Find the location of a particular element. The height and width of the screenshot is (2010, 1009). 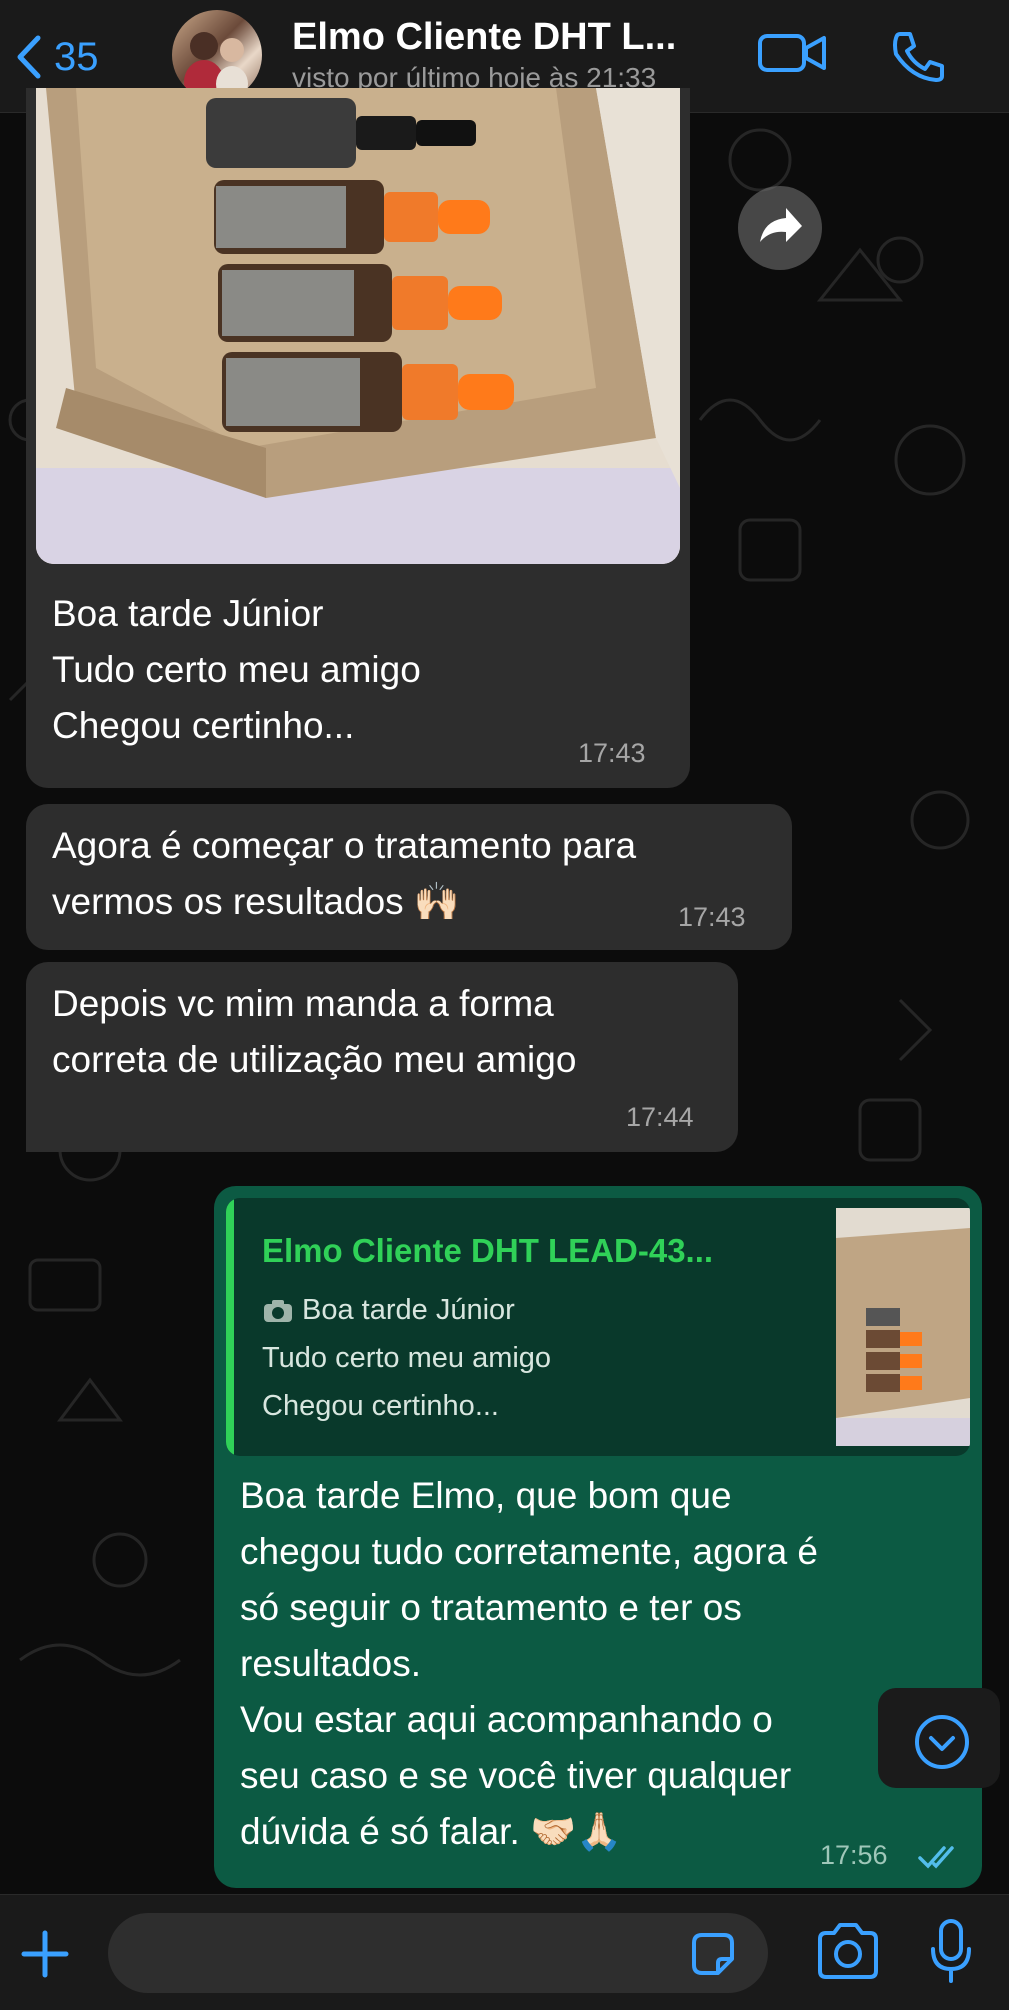

message-text-line: Tudo certo meu amigo is located at coordinates (236, 669).